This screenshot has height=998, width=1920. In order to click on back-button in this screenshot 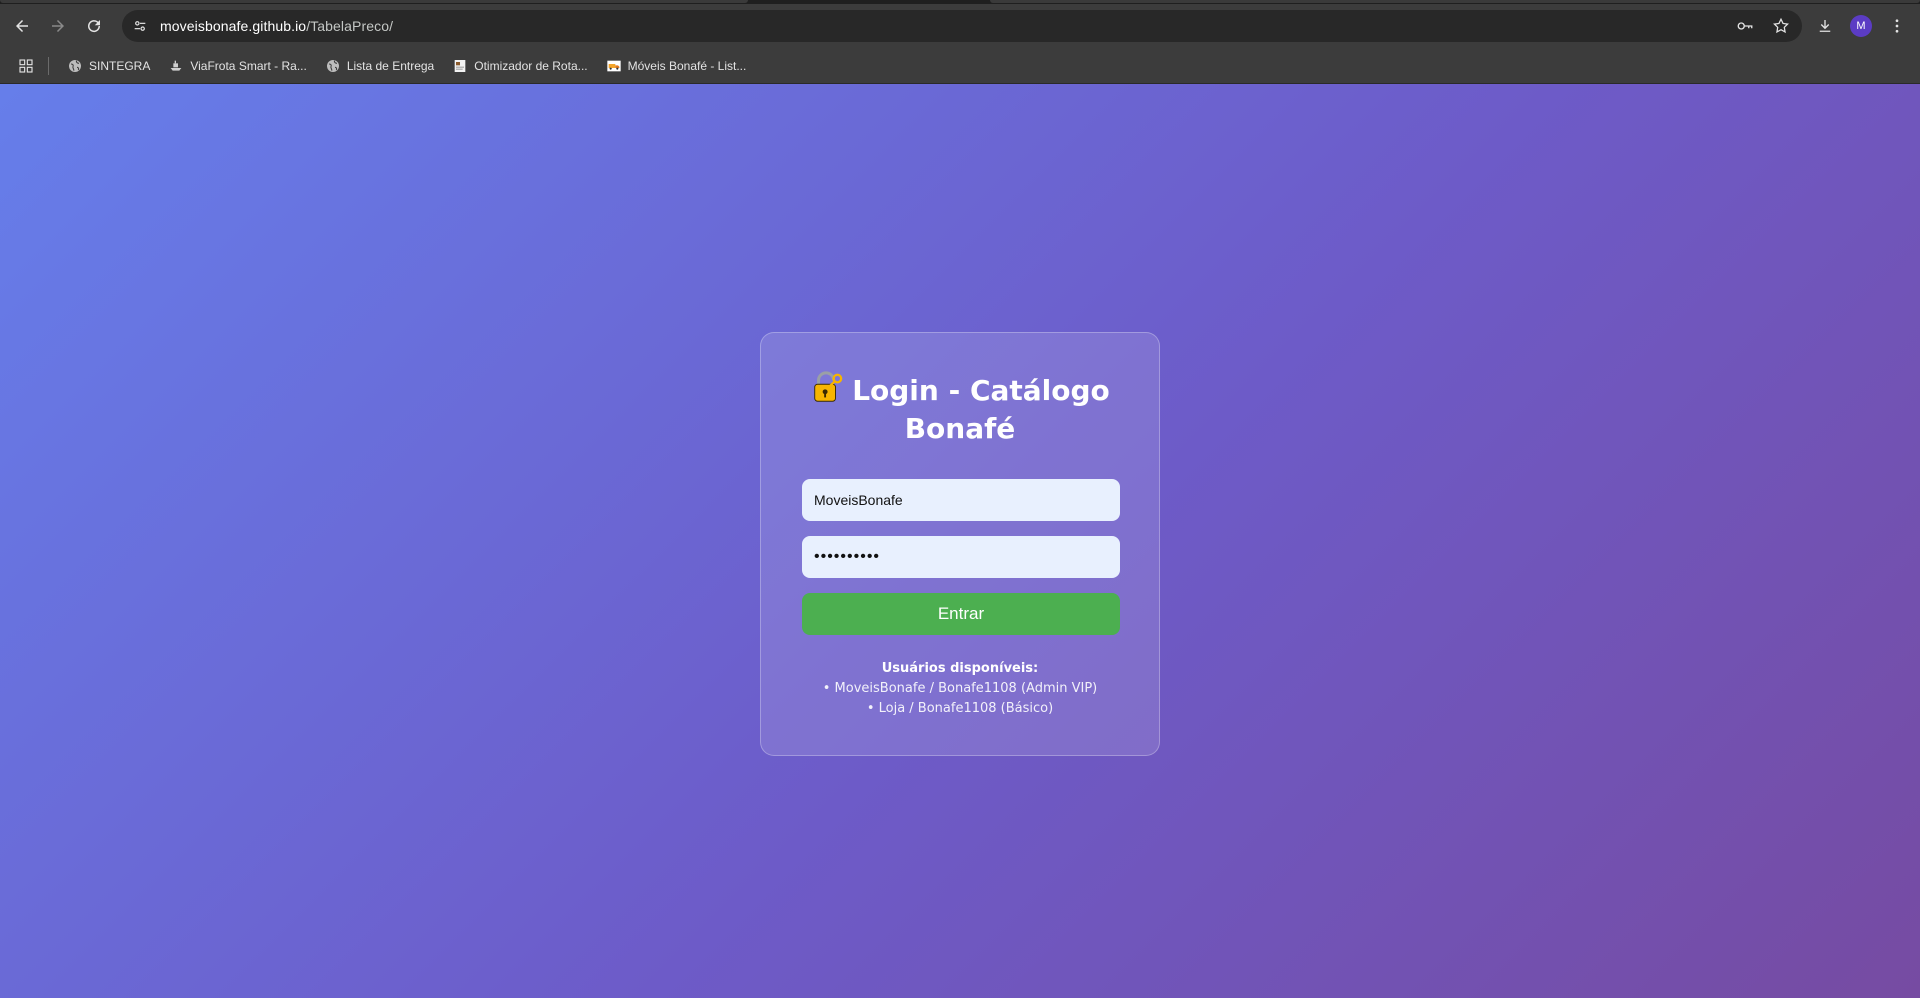, I will do `click(22, 26)`.